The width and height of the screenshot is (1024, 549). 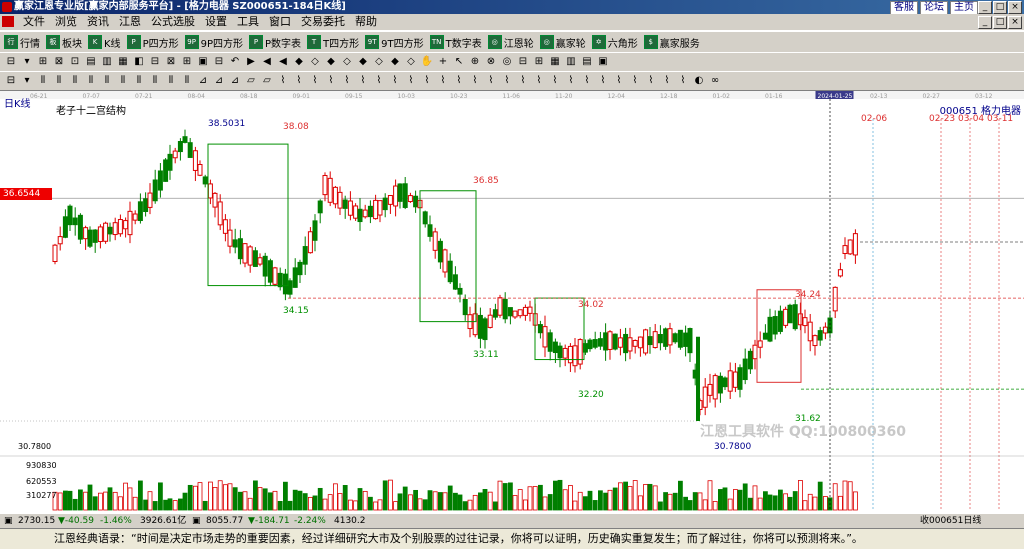 I want to click on toolbar-button-12: $ 赢家服务, so click(x=671, y=42).